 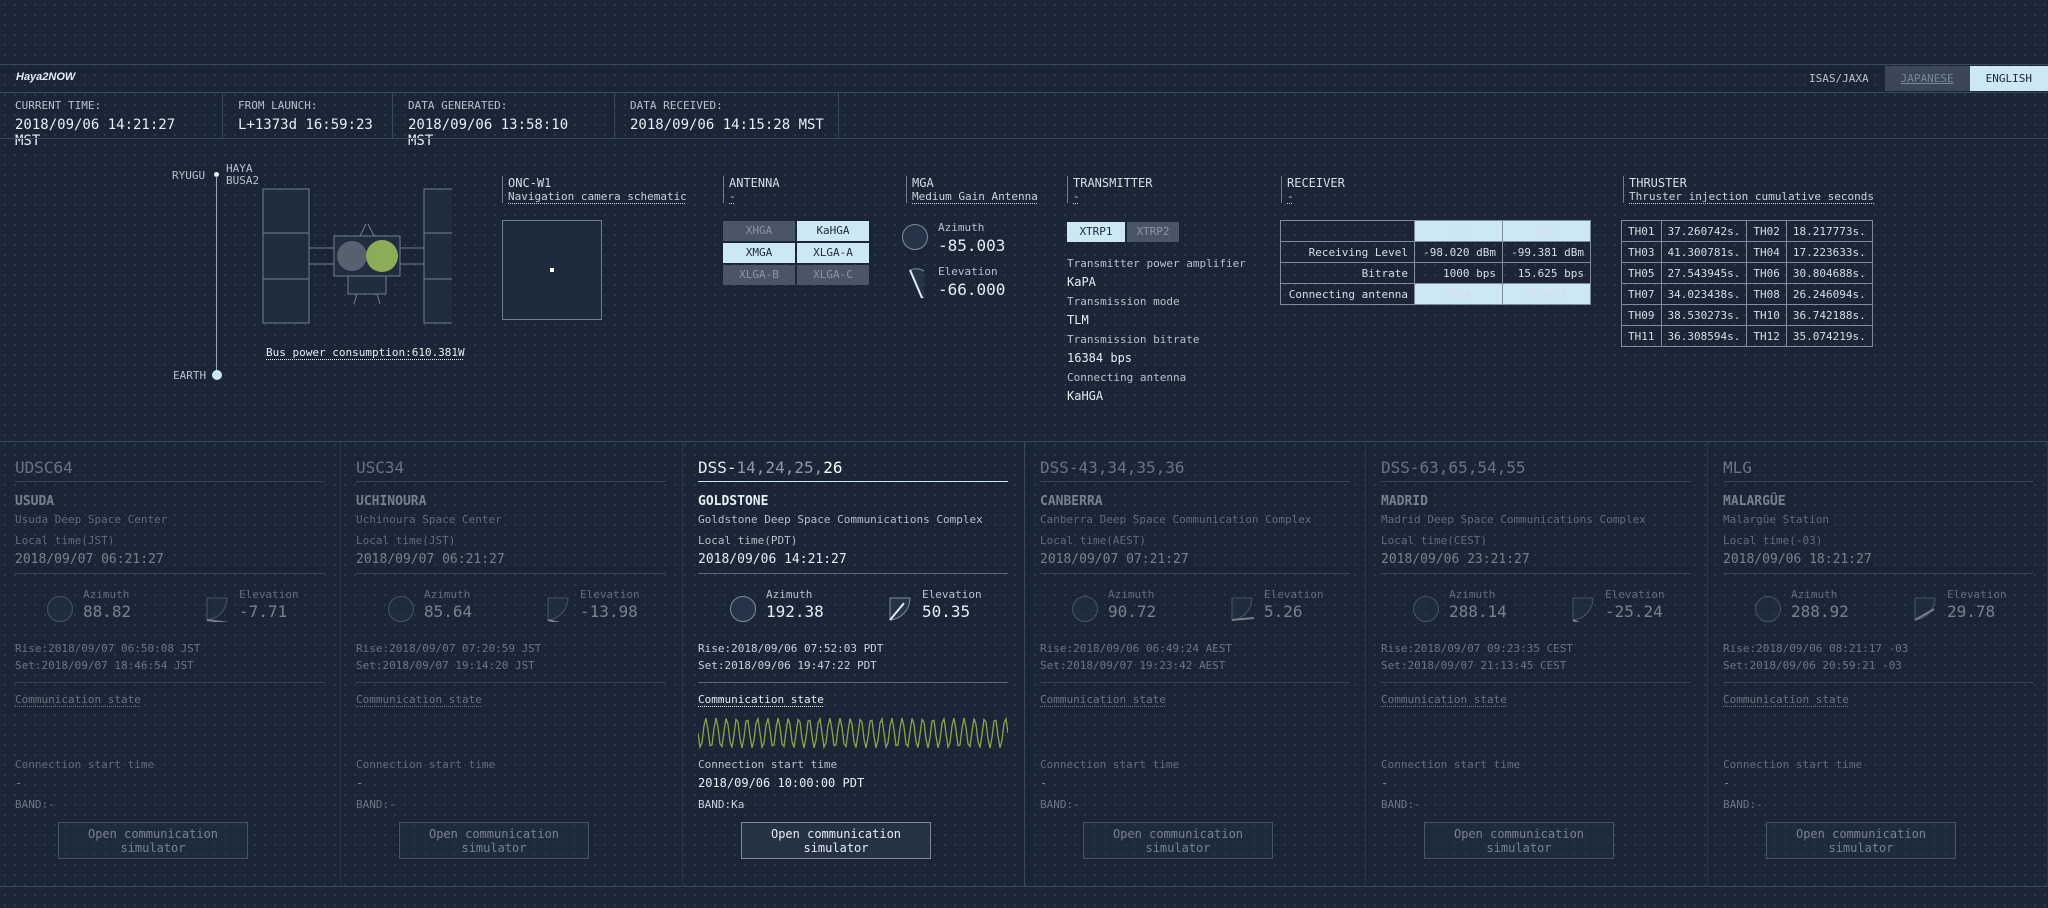 I want to click on elevation-value: 5.26, so click(x=1283, y=611).